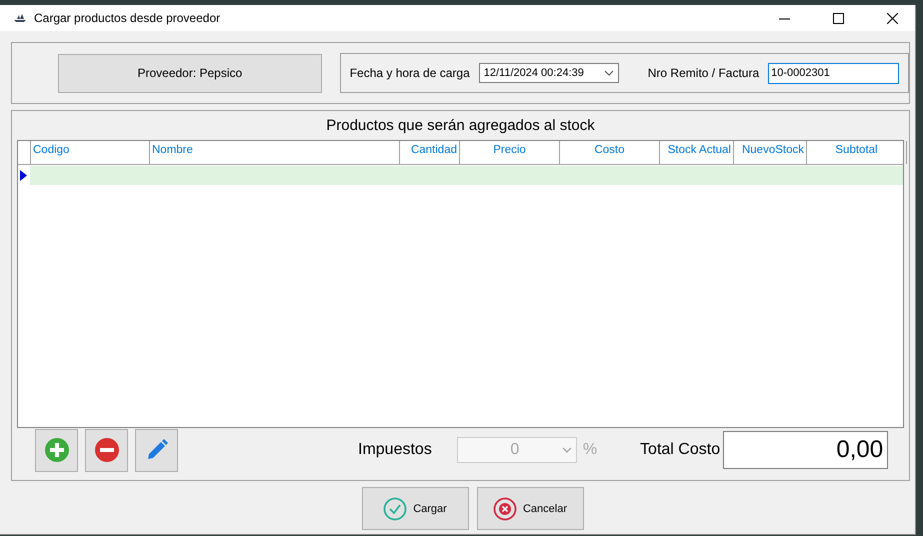 The width and height of the screenshot is (923, 536). I want to click on cancel-icon, so click(504, 508).